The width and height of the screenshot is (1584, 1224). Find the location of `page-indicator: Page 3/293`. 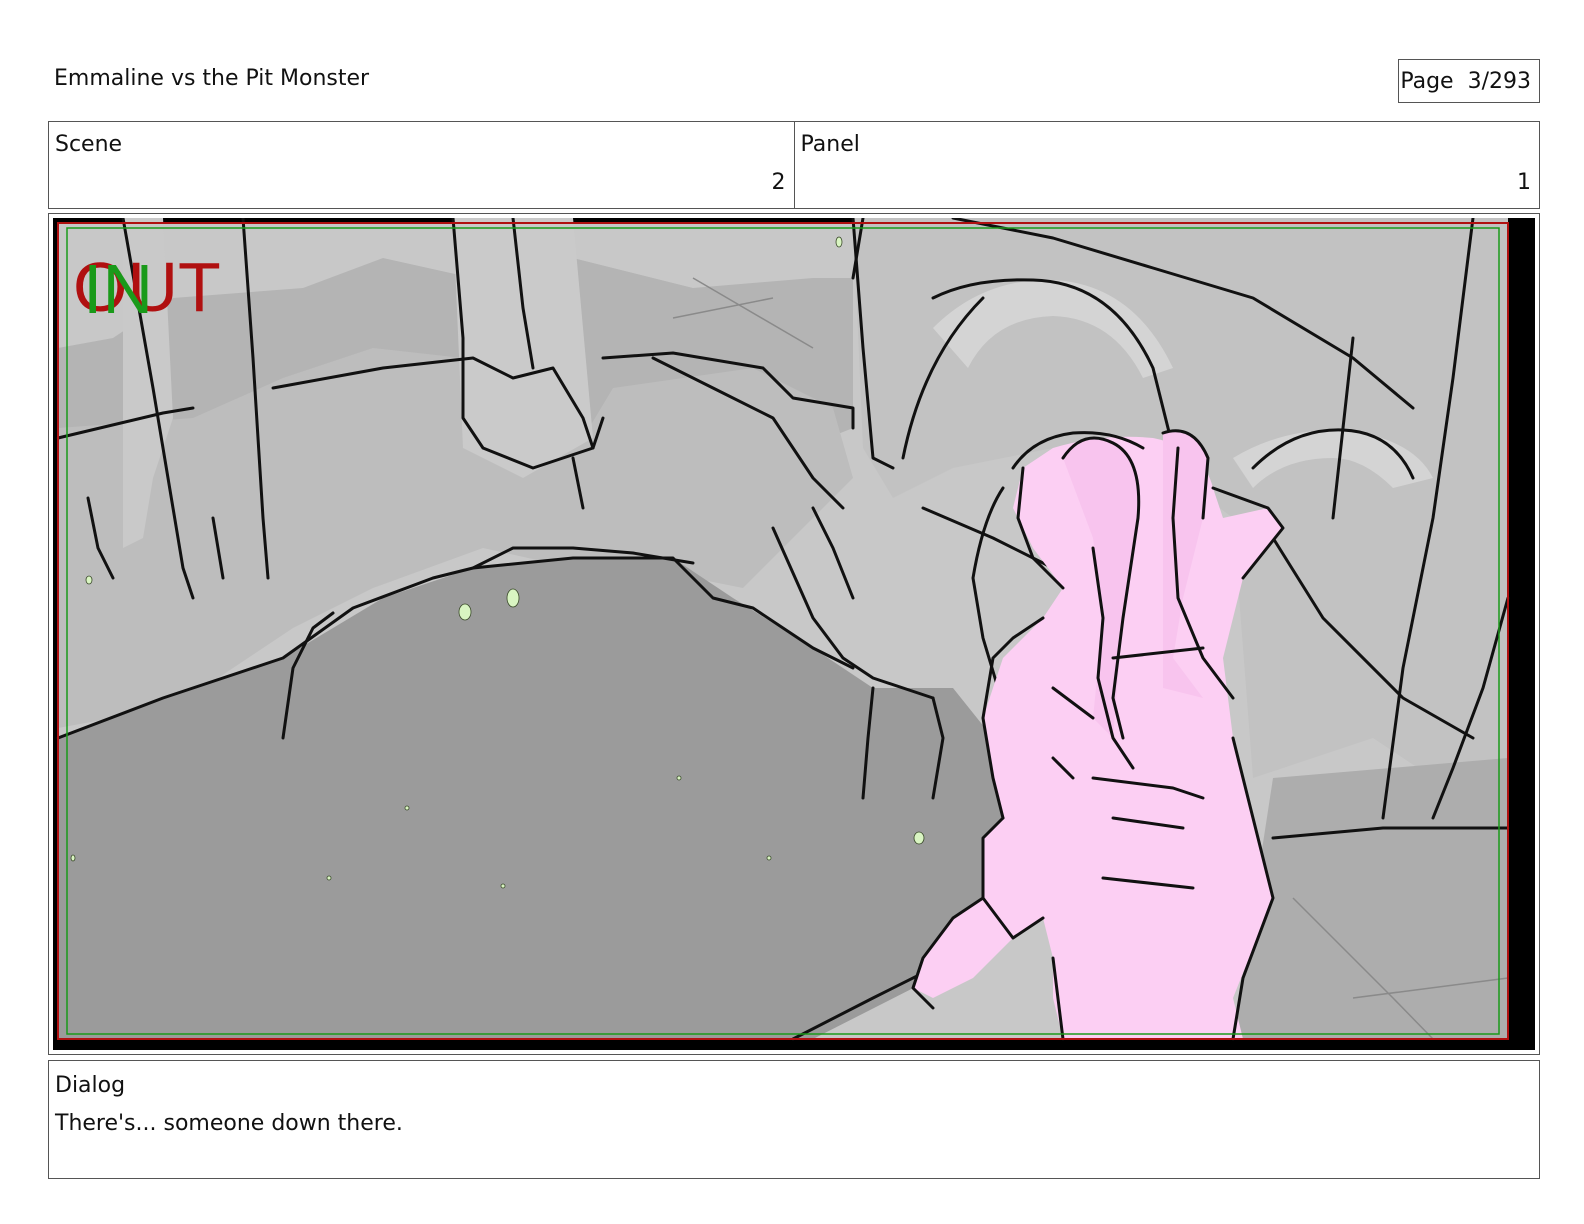

page-indicator: Page 3/293 is located at coordinates (1469, 81).